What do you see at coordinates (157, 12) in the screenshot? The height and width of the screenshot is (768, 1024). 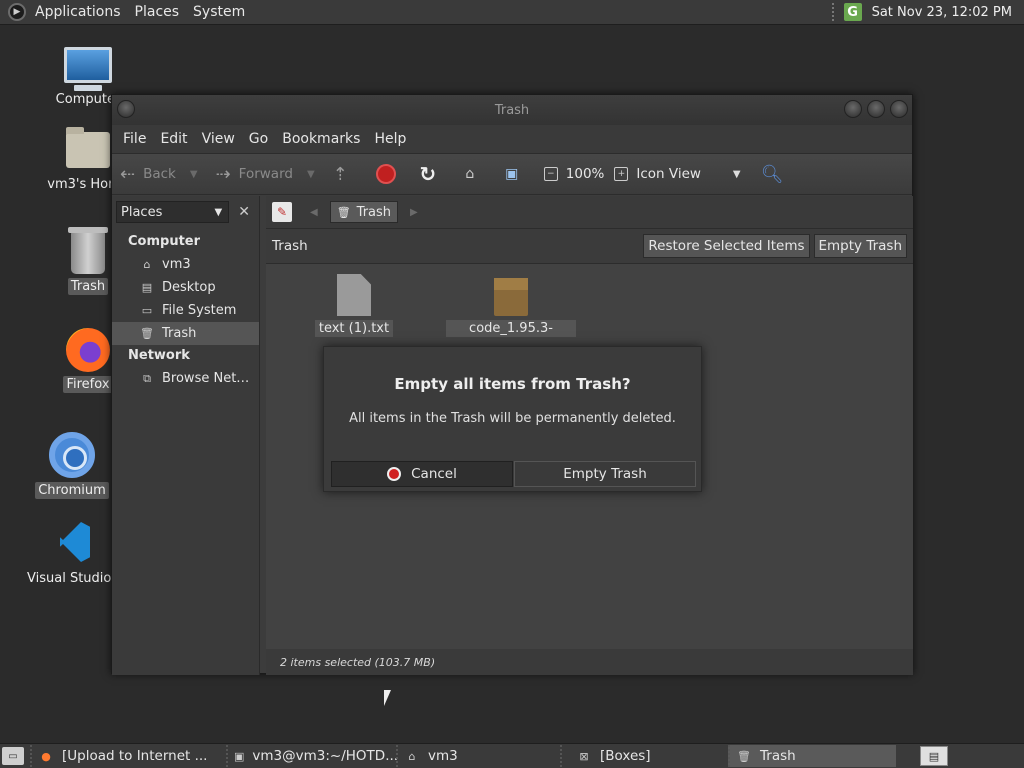 I see `places-menu: Places` at bounding box center [157, 12].